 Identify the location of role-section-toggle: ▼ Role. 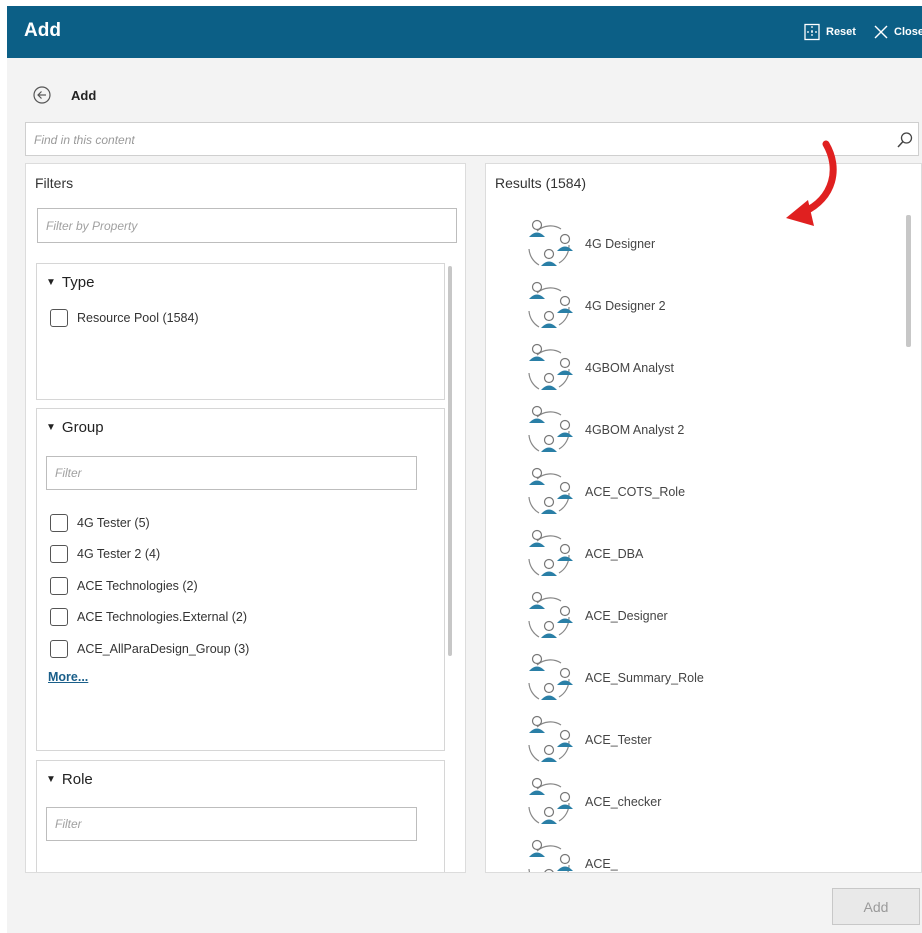
(69, 779).